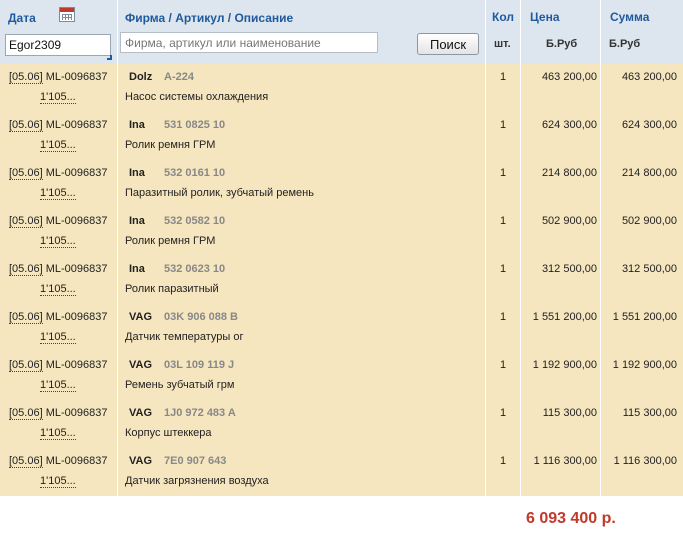  Describe the element at coordinates (145, 18) in the screenshot. I see `firm-column-header: Фирма` at that location.